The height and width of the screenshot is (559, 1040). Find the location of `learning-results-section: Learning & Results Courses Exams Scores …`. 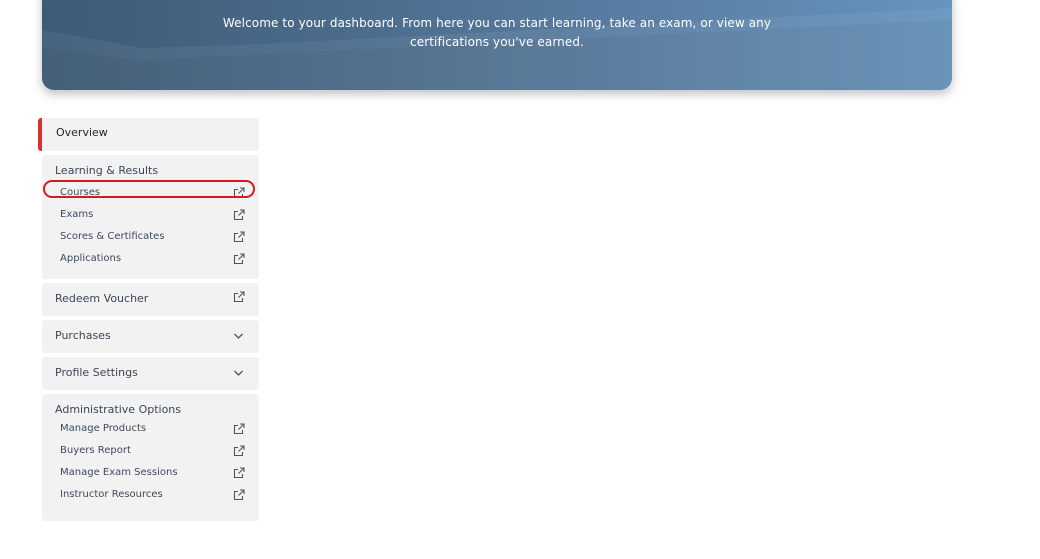

learning-results-section: Learning & Results Courses Exams Scores … is located at coordinates (150, 217).